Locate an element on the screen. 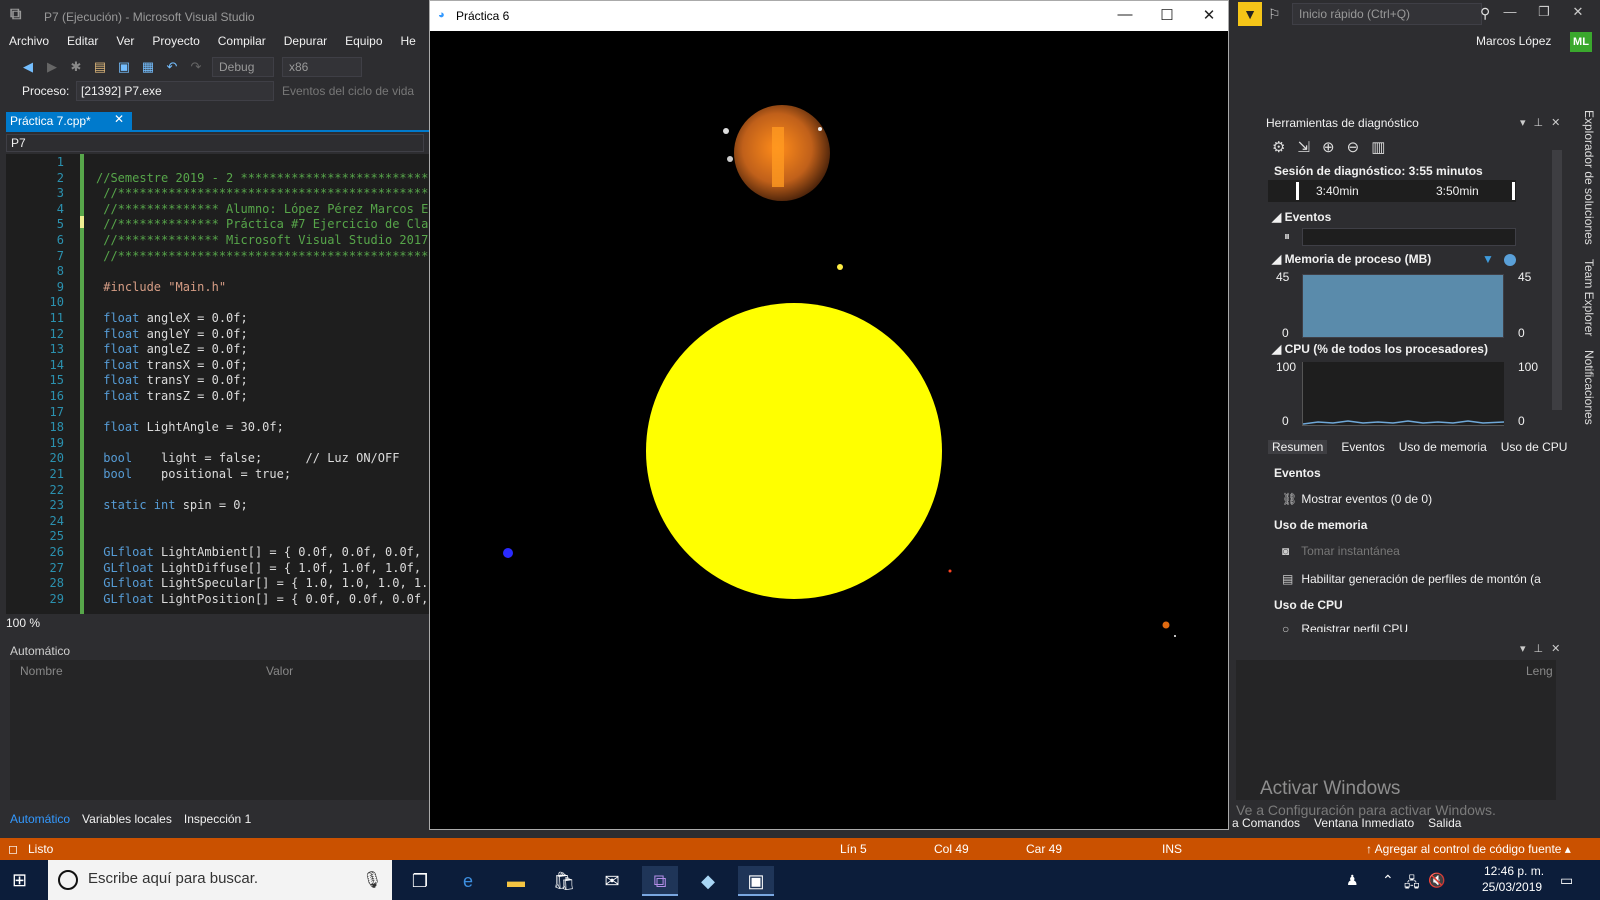  user-name: Marcos López is located at coordinates (1513, 41).